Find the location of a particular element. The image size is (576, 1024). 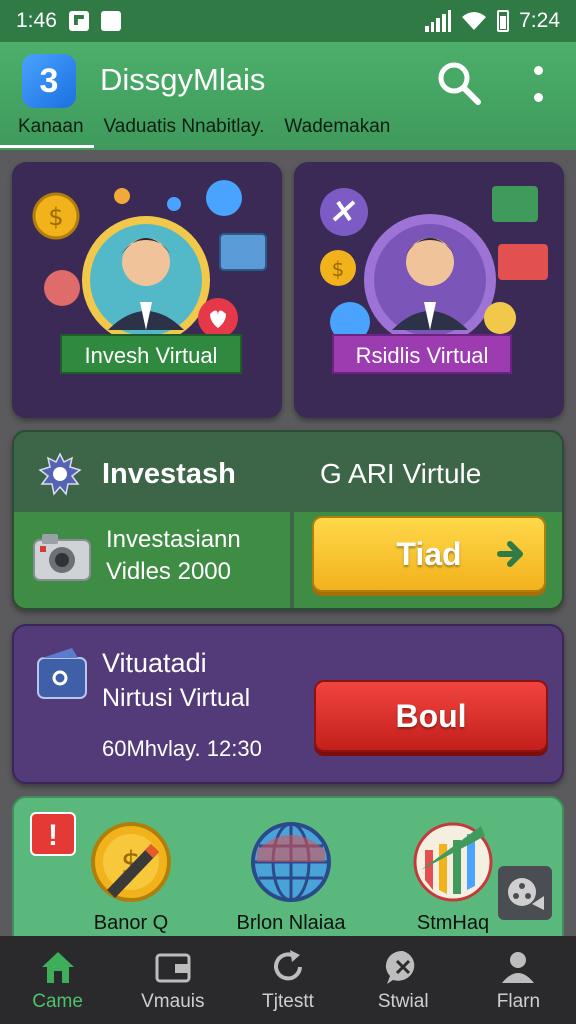

trade-button-label: Tiad is located at coordinates (429, 554).